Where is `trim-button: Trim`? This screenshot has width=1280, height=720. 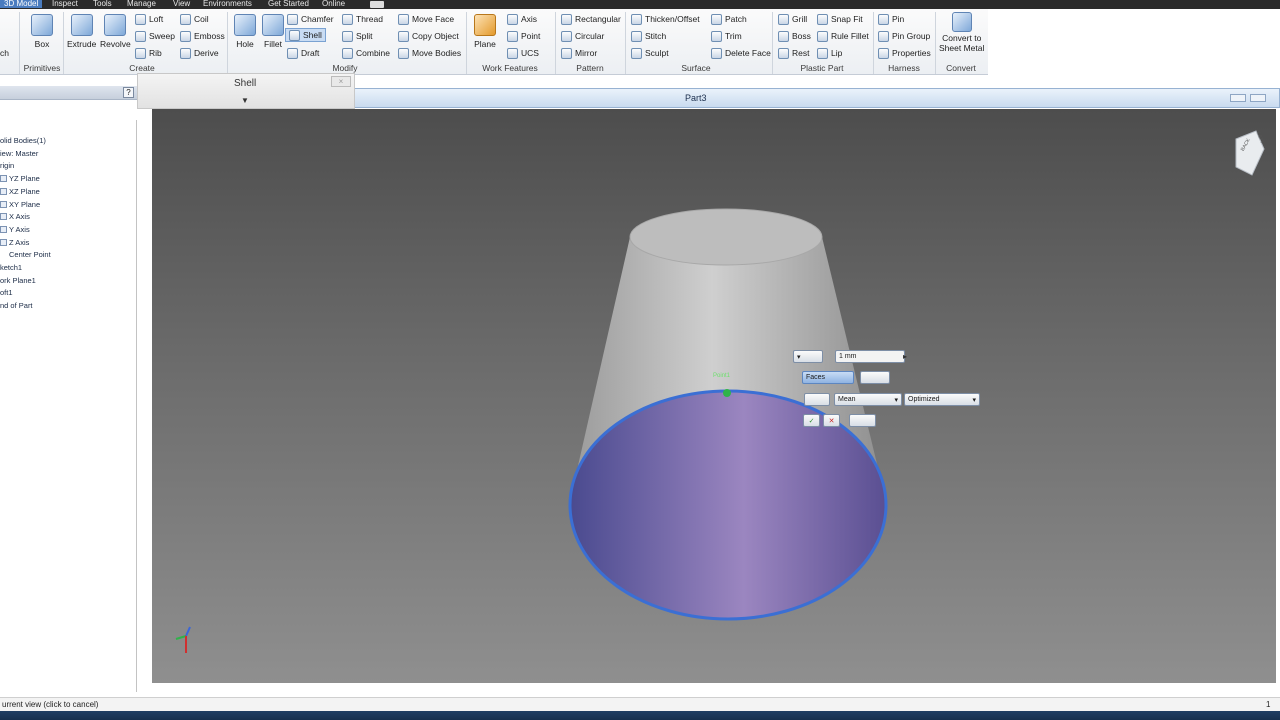 trim-button: Trim is located at coordinates (726, 36).